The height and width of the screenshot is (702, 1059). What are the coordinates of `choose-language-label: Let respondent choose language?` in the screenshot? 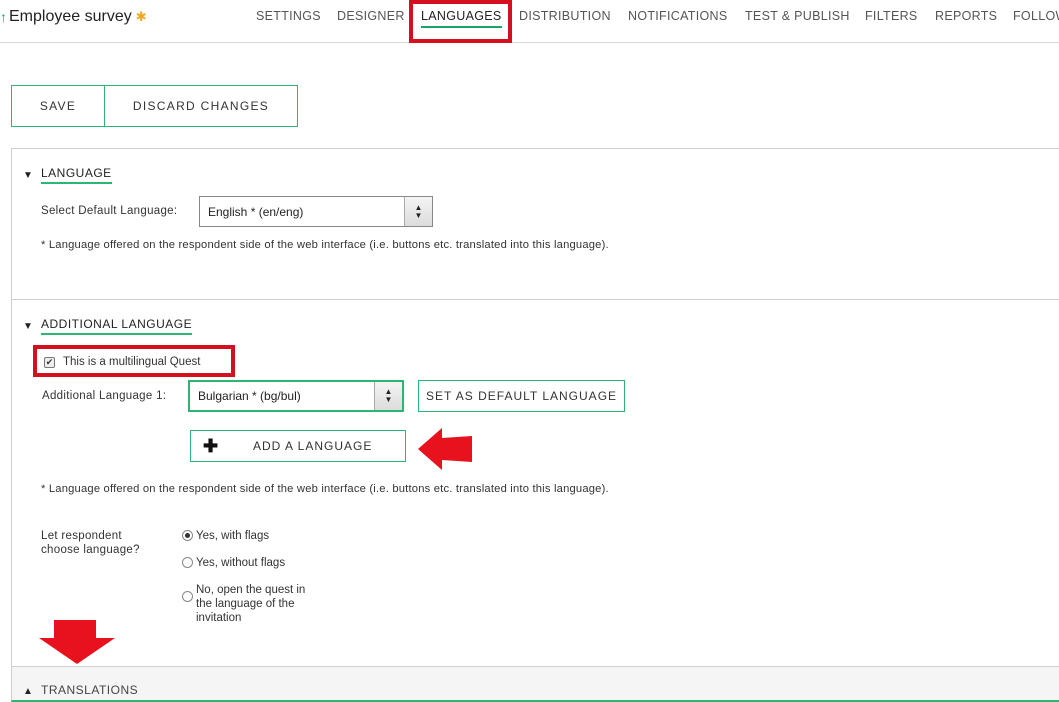 It's located at (90, 543).